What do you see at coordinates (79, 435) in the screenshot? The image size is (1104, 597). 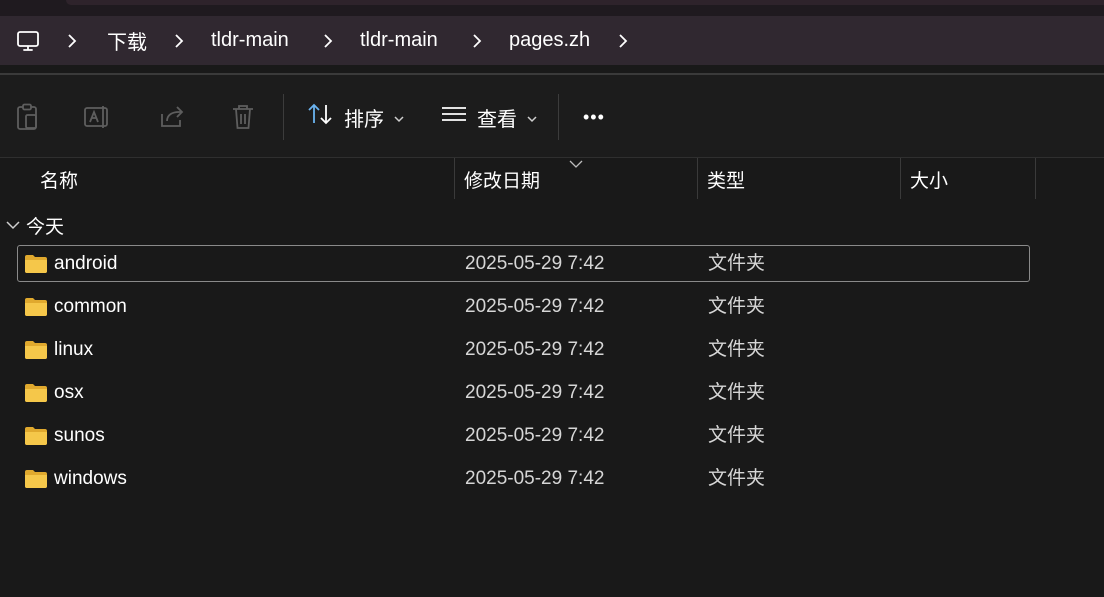 I see `file-name: sunos` at bounding box center [79, 435].